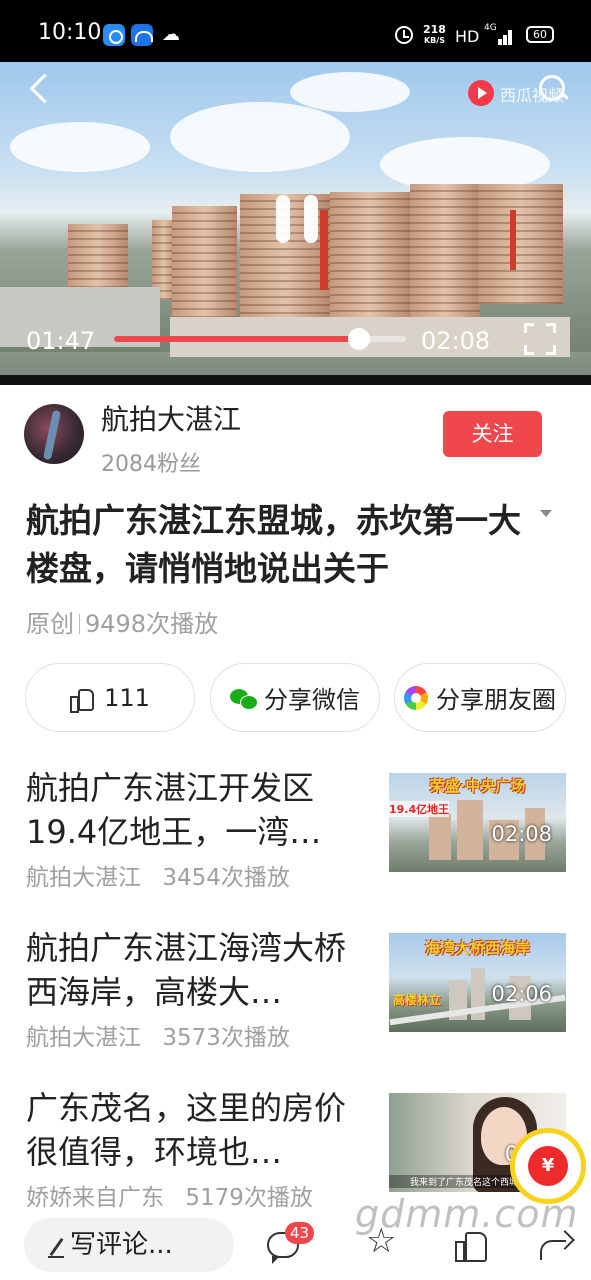  I want to click on like-count: 111, so click(127, 697).